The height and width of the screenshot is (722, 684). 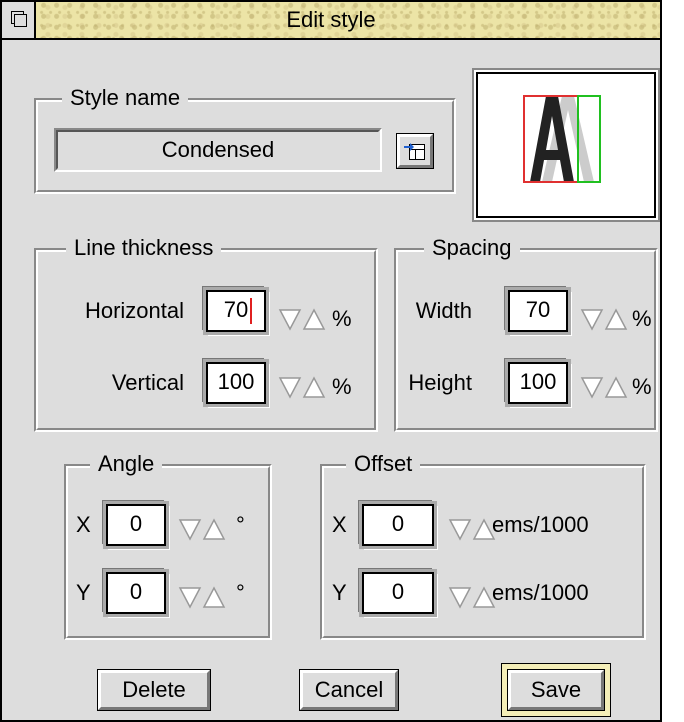 I want to click on pick-style-button, so click(x=415, y=151).